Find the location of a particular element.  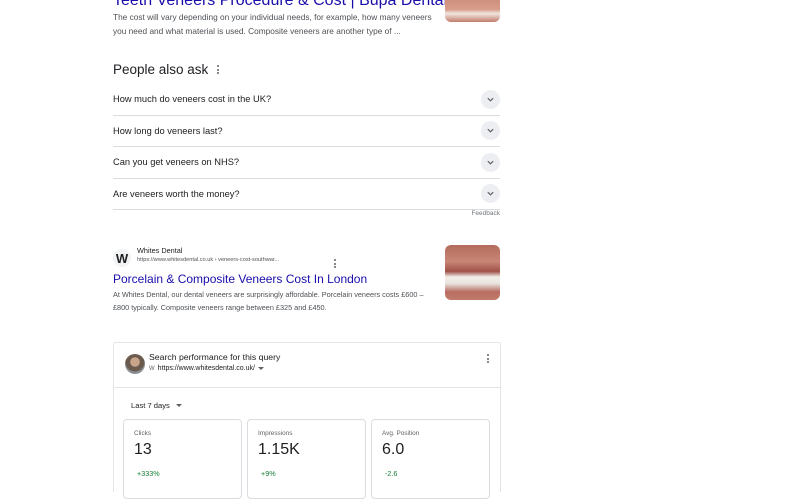

paa-question: How long do veneers last? is located at coordinates (306, 131).